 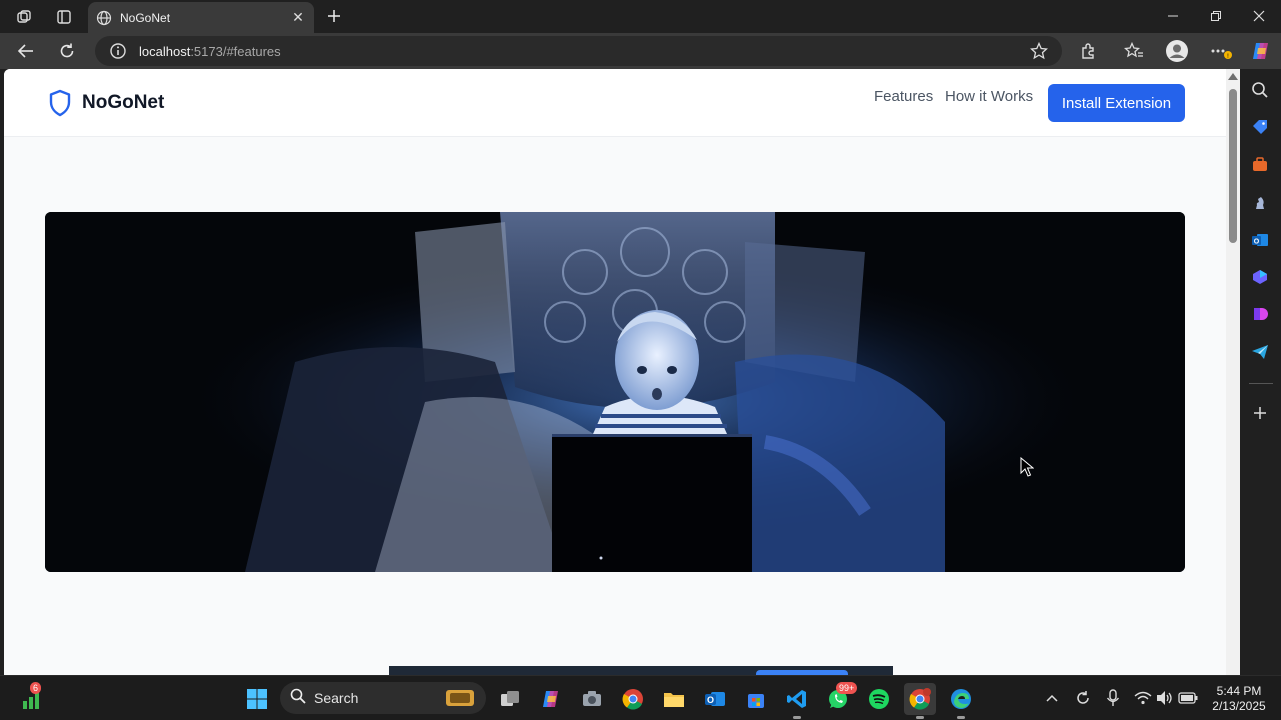 I want to click on send-telegram-icon, so click(x=1260, y=352).